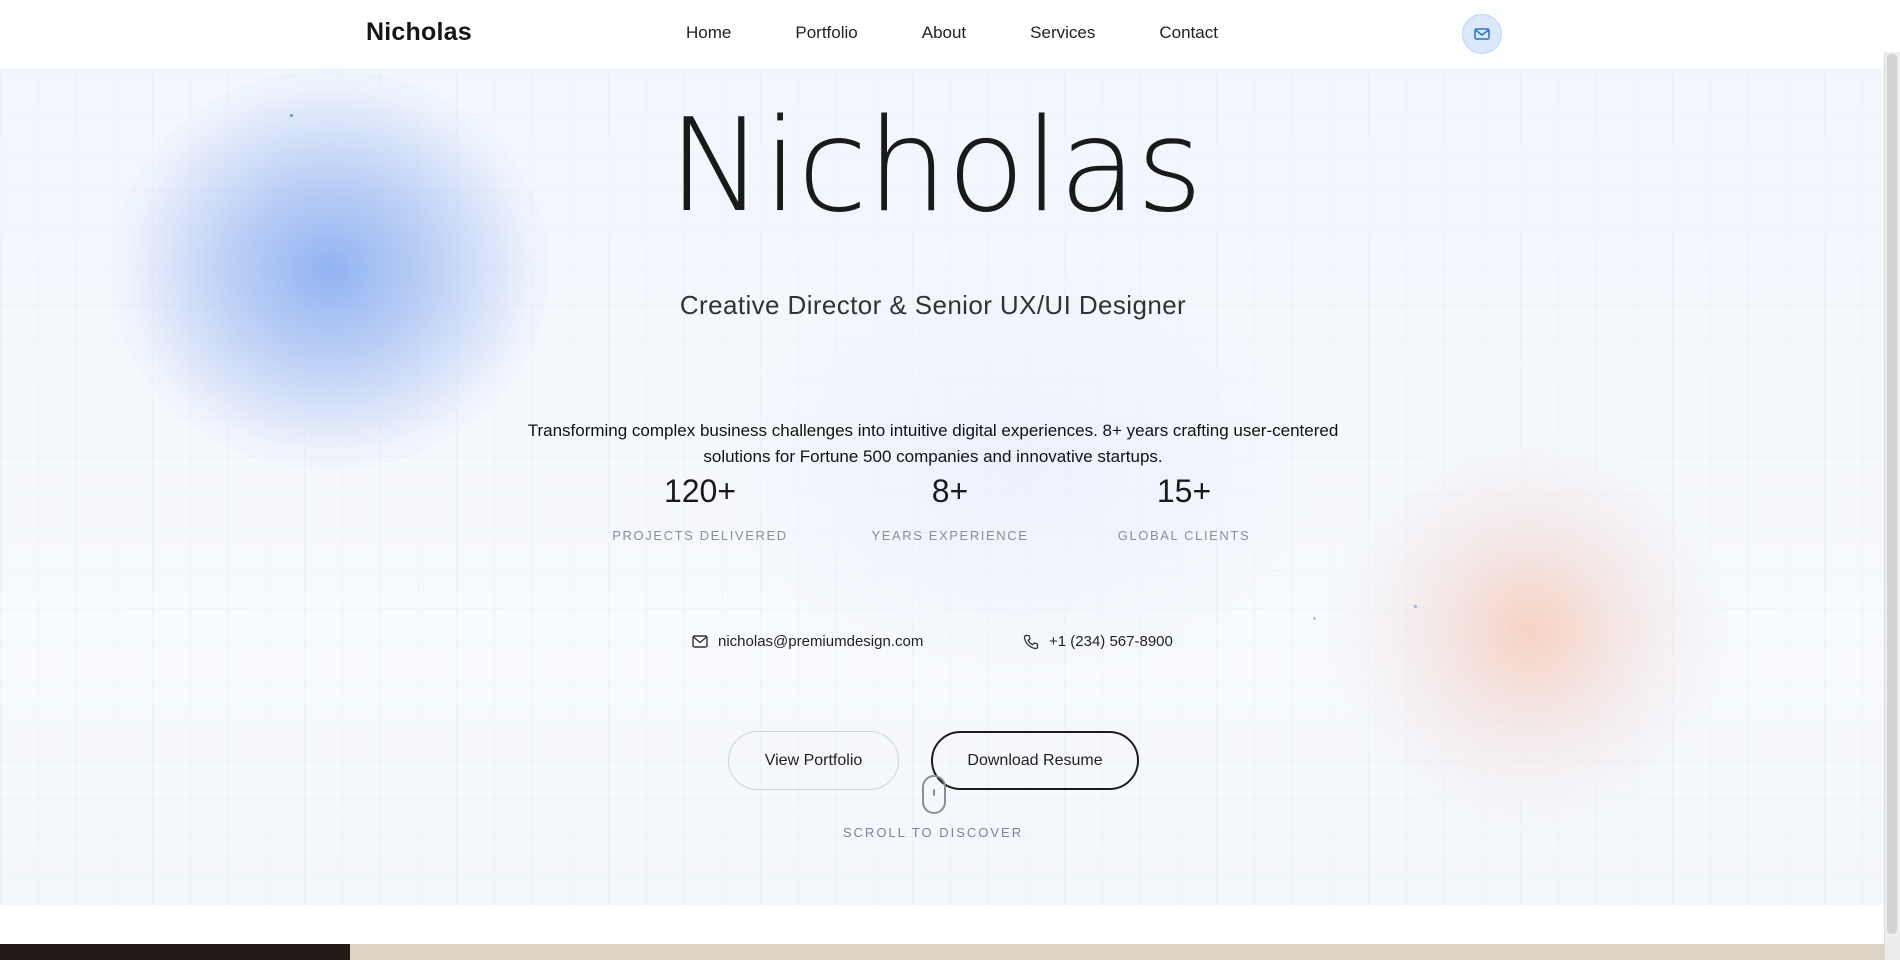  I want to click on phone-text: +1 (234) 567-8900, so click(1111, 641).